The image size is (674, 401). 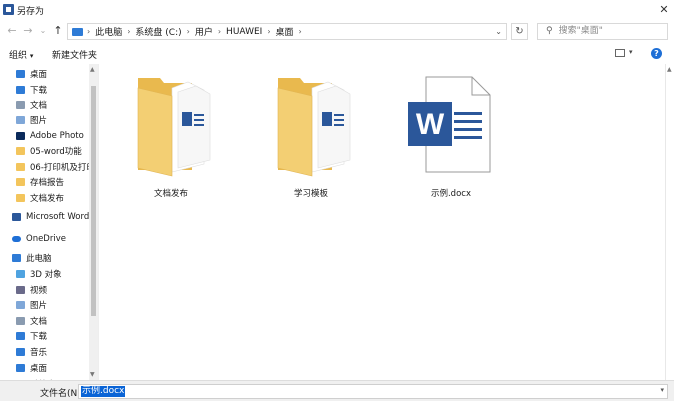 I want to click on help-button: ?, so click(x=656, y=53).